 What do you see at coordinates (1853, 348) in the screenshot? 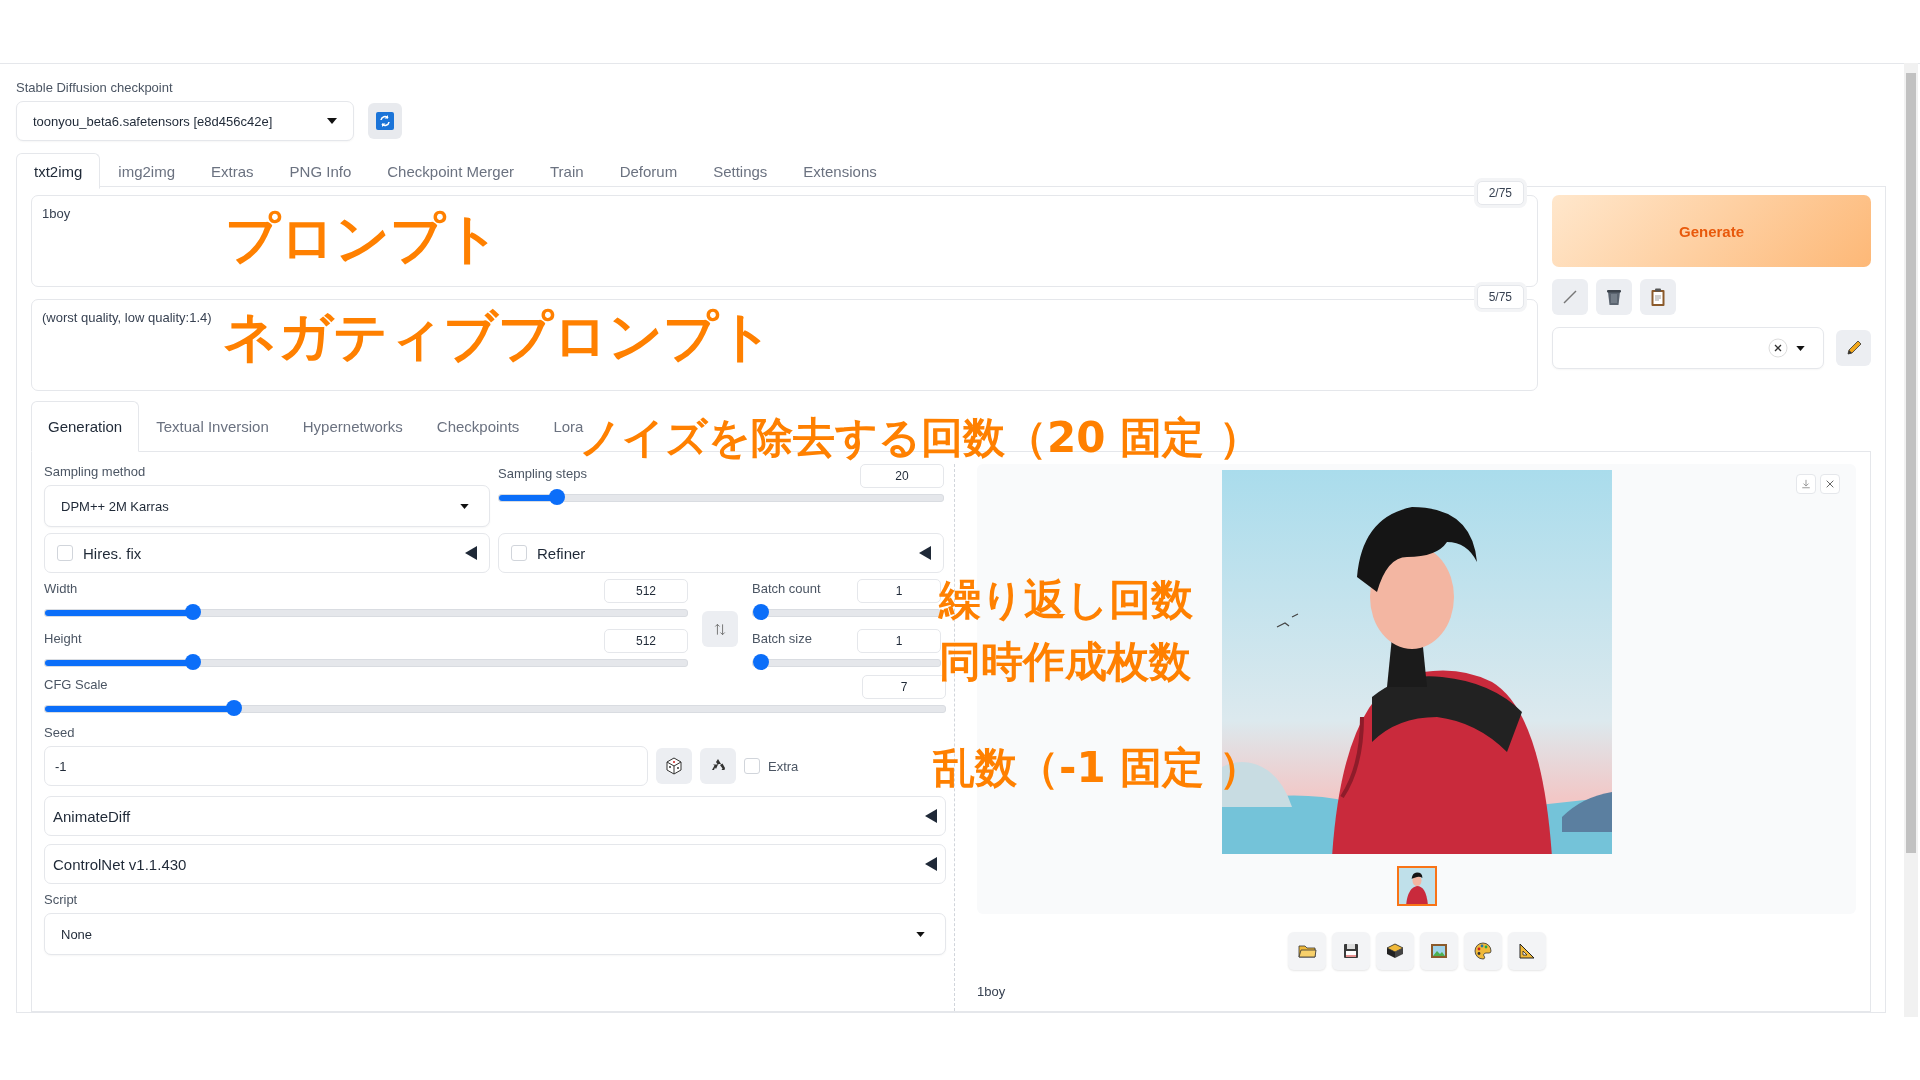
I see `edit-styles-button` at bounding box center [1853, 348].